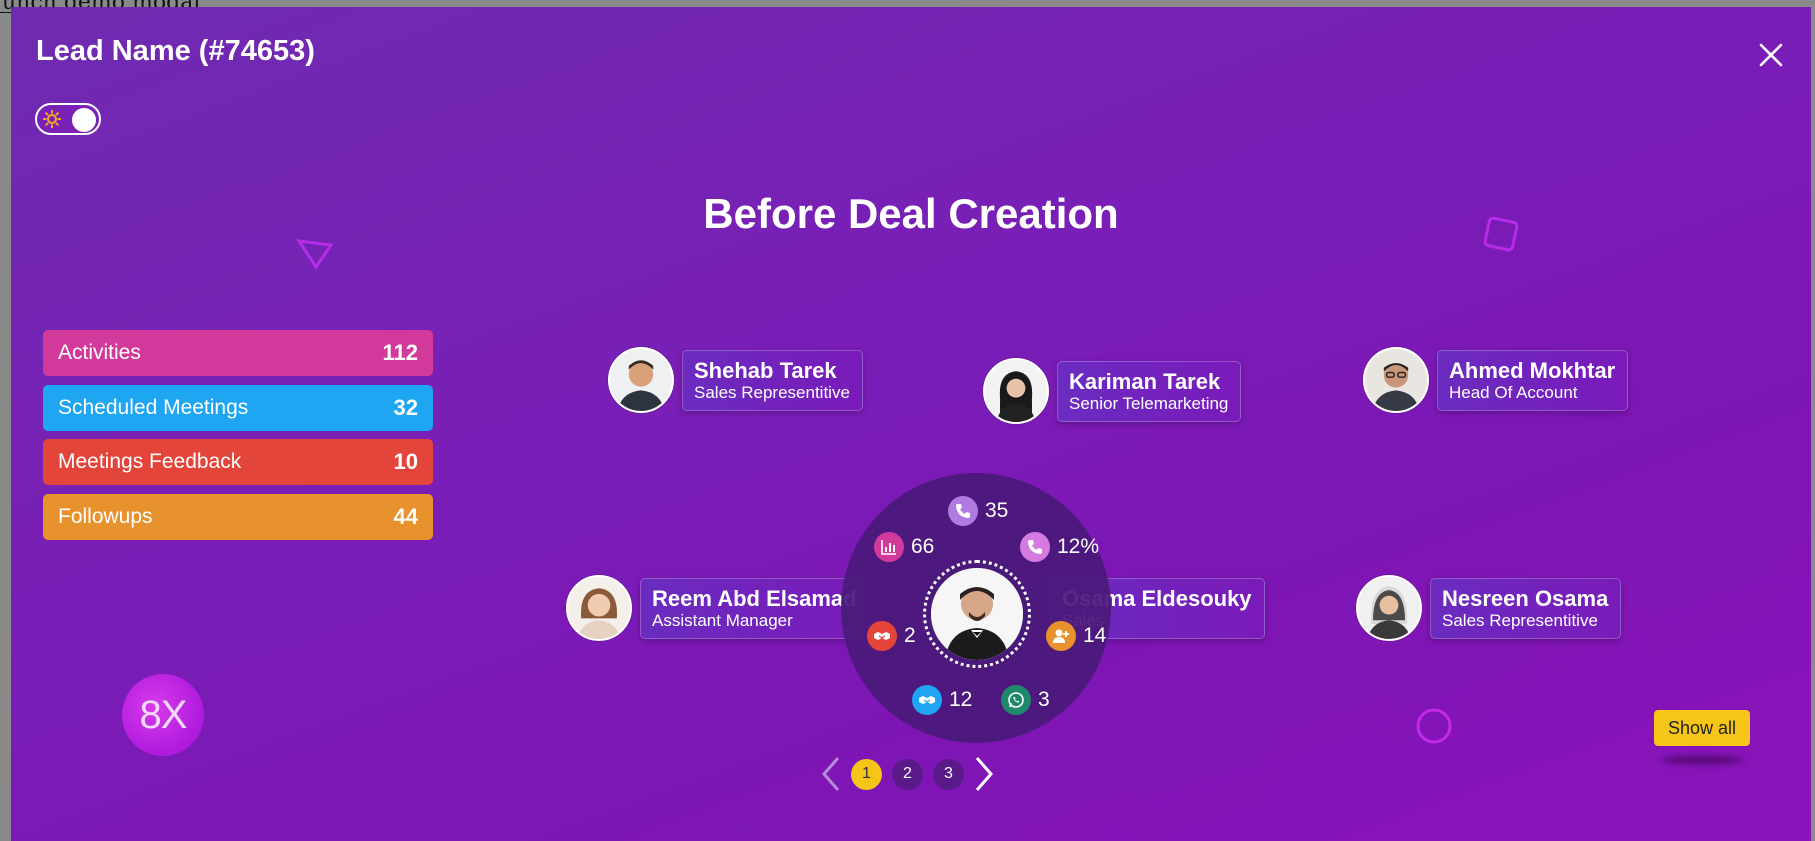  I want to click on stat-label: Followups, so click(105, 516).